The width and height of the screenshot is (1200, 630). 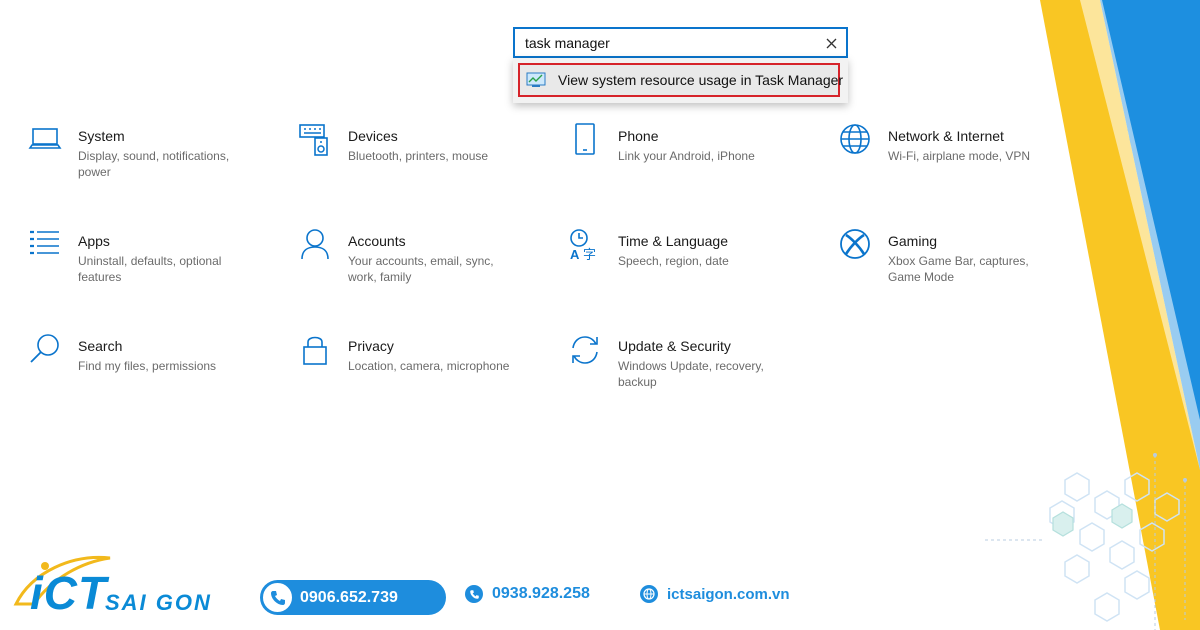 What do you see at coordinates (959, 156) in the screenshot?
I see `tile-description: Wi-Fi, airplane mode, VPN` at bounding box center [959, 156].